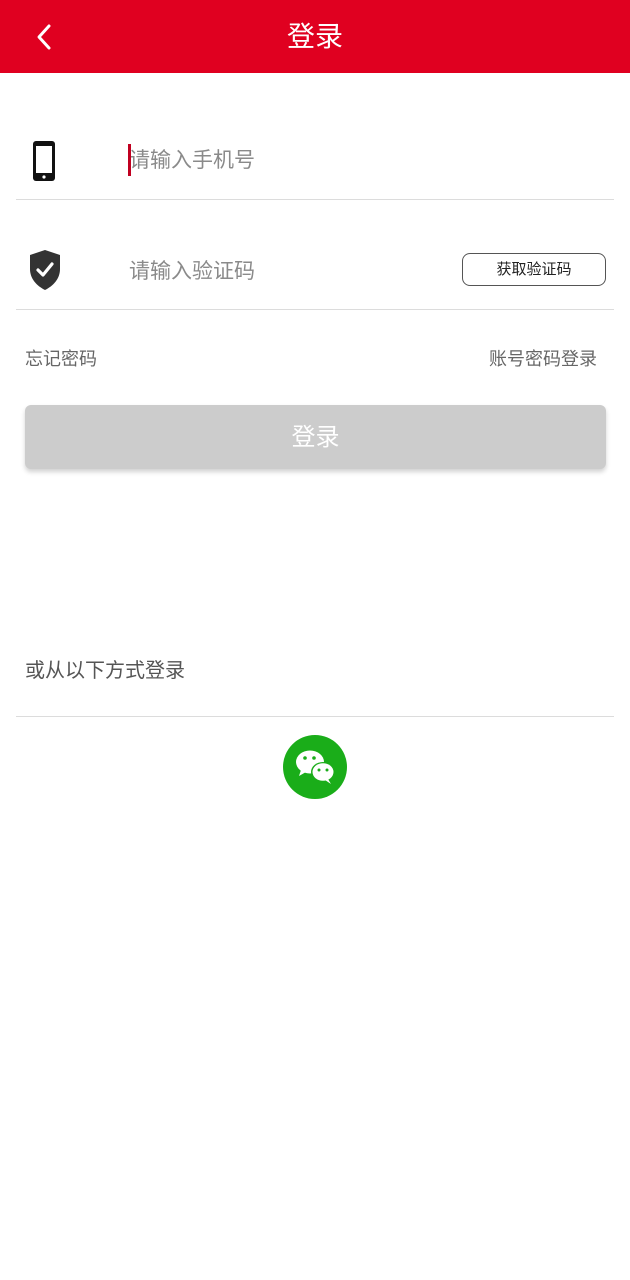  What do you see at coordinates (44, 163) in the screenshot?
I see `phone-icon` at bounding box center [44, 163].